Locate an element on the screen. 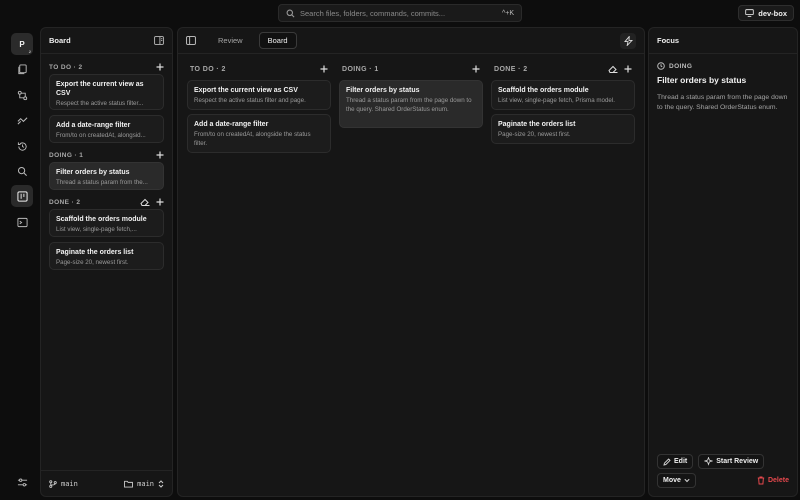 The height and width of the screenshot is (500, 800). folder-label: main is located at coordinates (145, 483).